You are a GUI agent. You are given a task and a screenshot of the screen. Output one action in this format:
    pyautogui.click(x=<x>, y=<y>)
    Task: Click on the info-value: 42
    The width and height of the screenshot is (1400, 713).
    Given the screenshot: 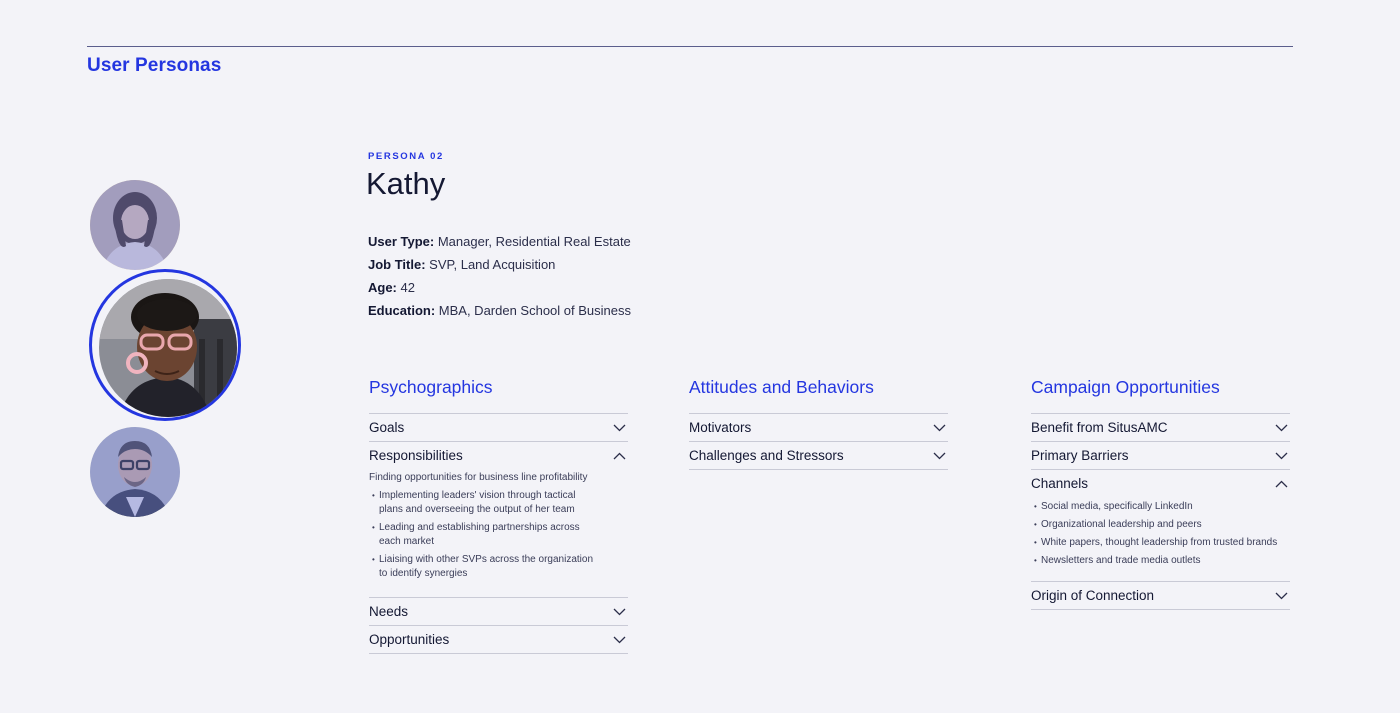 What is the action you would take?
    pyautogui.click(x=405, y=287)
    